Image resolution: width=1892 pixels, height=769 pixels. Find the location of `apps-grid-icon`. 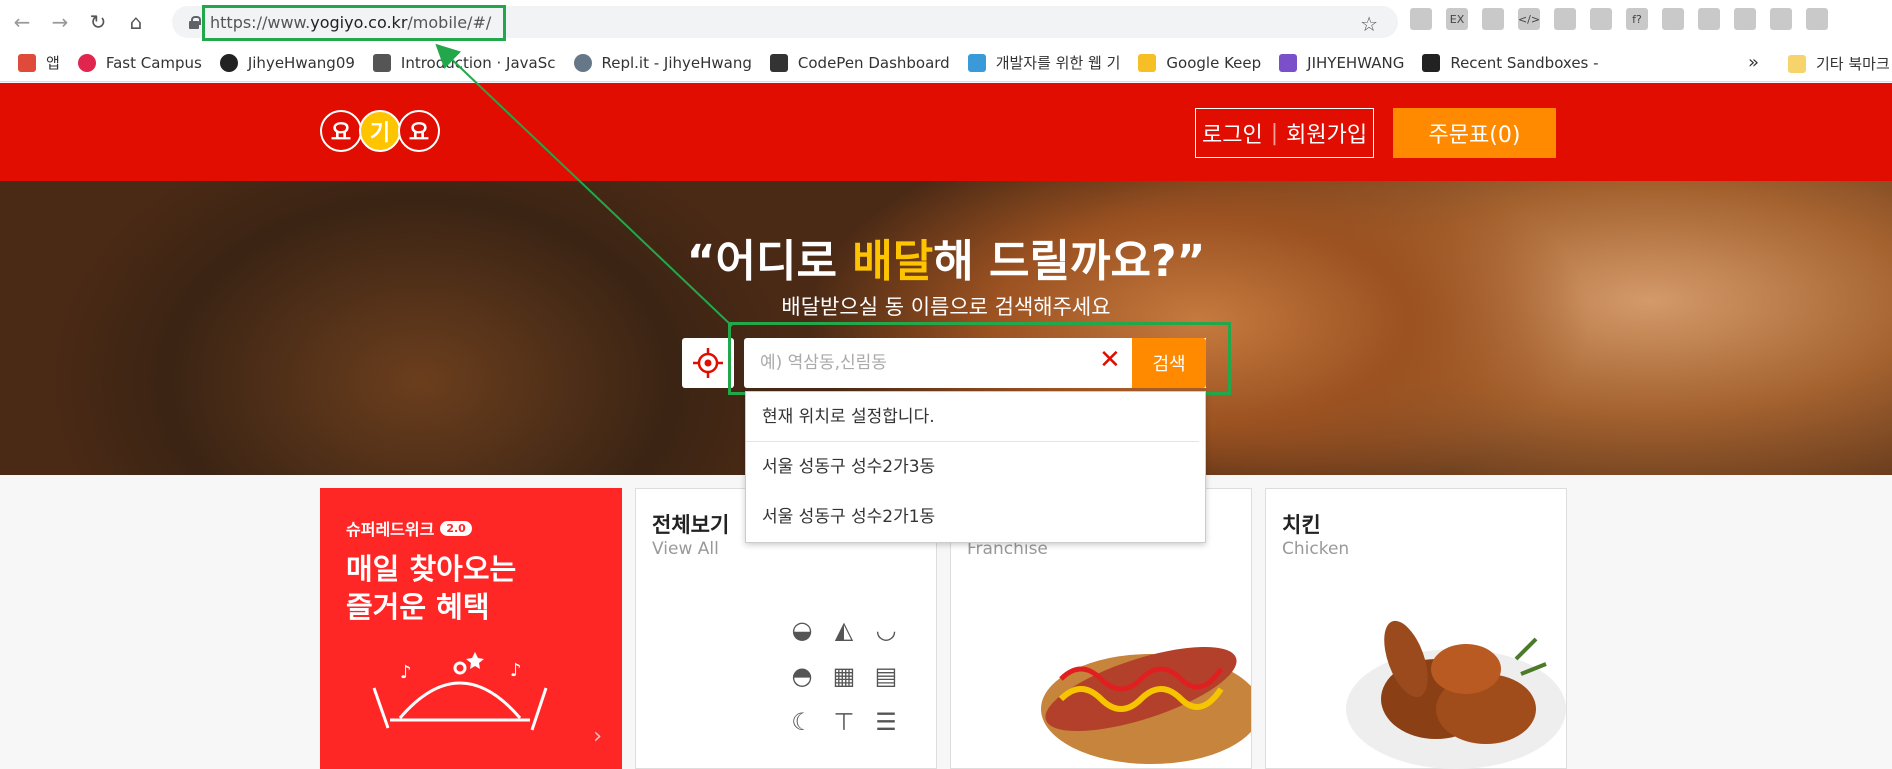

apps-grid-icon is located at coordinates (27, 62).